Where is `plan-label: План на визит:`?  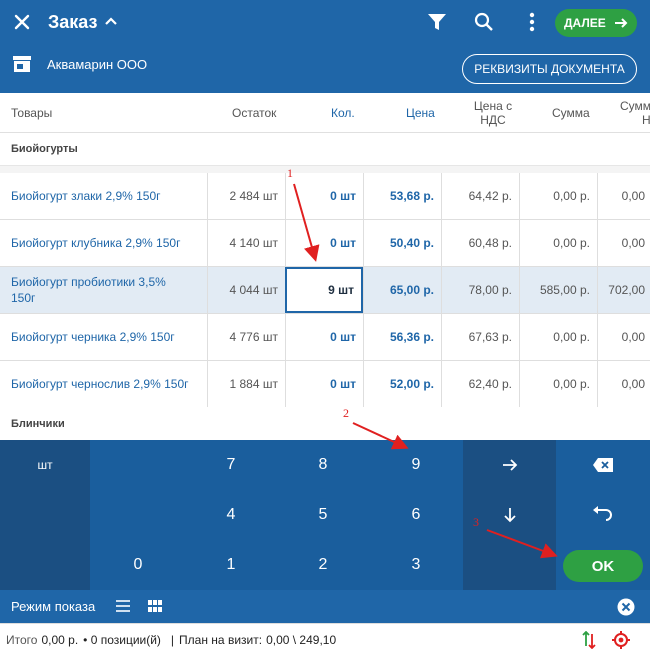 plan-label: План на визит: is located at coordinates (221, 639).